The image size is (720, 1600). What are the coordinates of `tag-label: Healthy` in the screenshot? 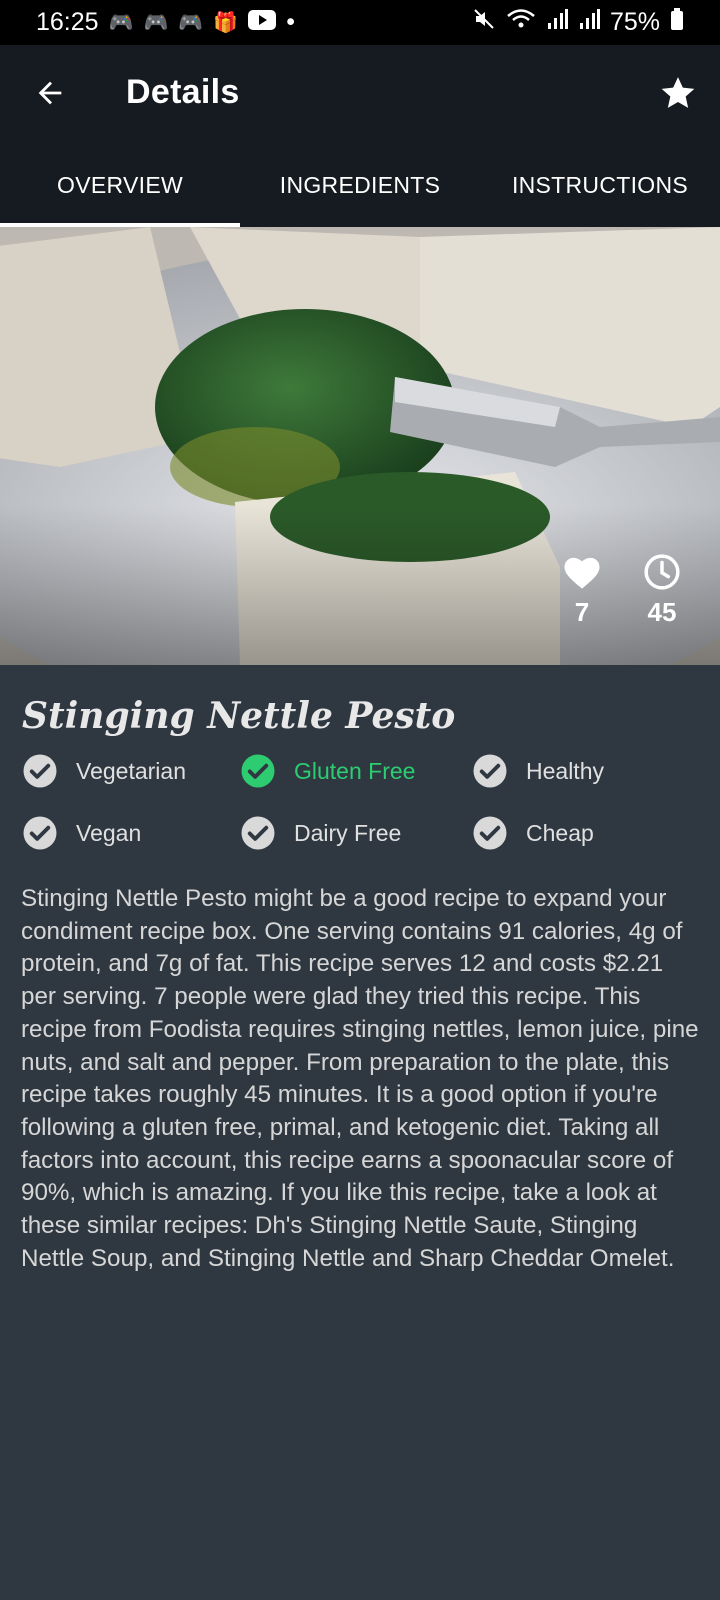 It's located at (565, 770).